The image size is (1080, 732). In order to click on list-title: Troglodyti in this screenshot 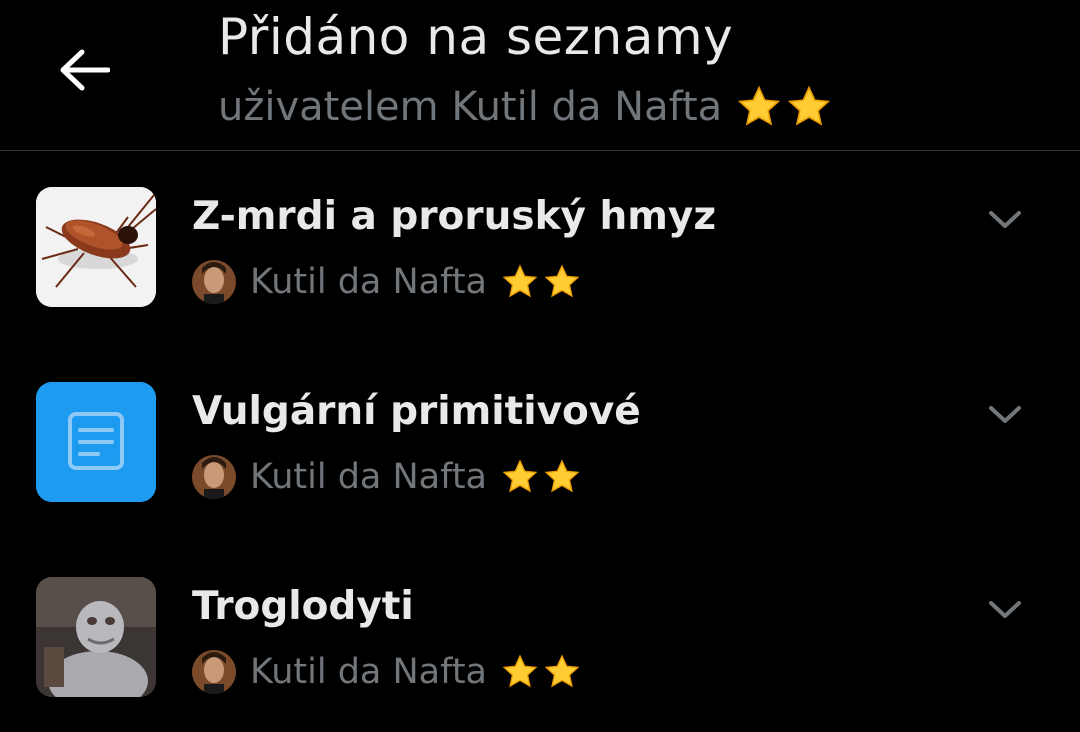, I will do `click(303, 606)`.